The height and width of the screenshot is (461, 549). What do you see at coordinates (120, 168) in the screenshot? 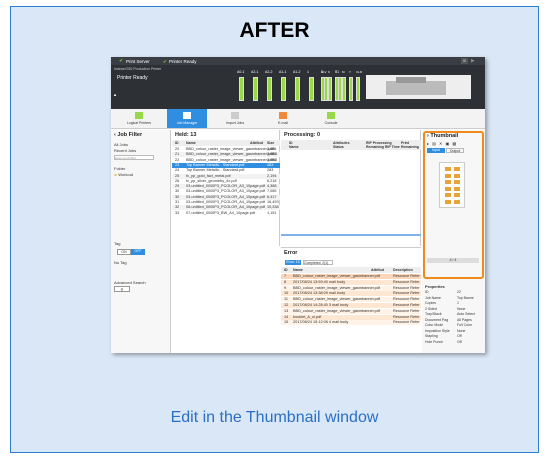
I see `folder-label: Folder` at bounding box center [120, 168].